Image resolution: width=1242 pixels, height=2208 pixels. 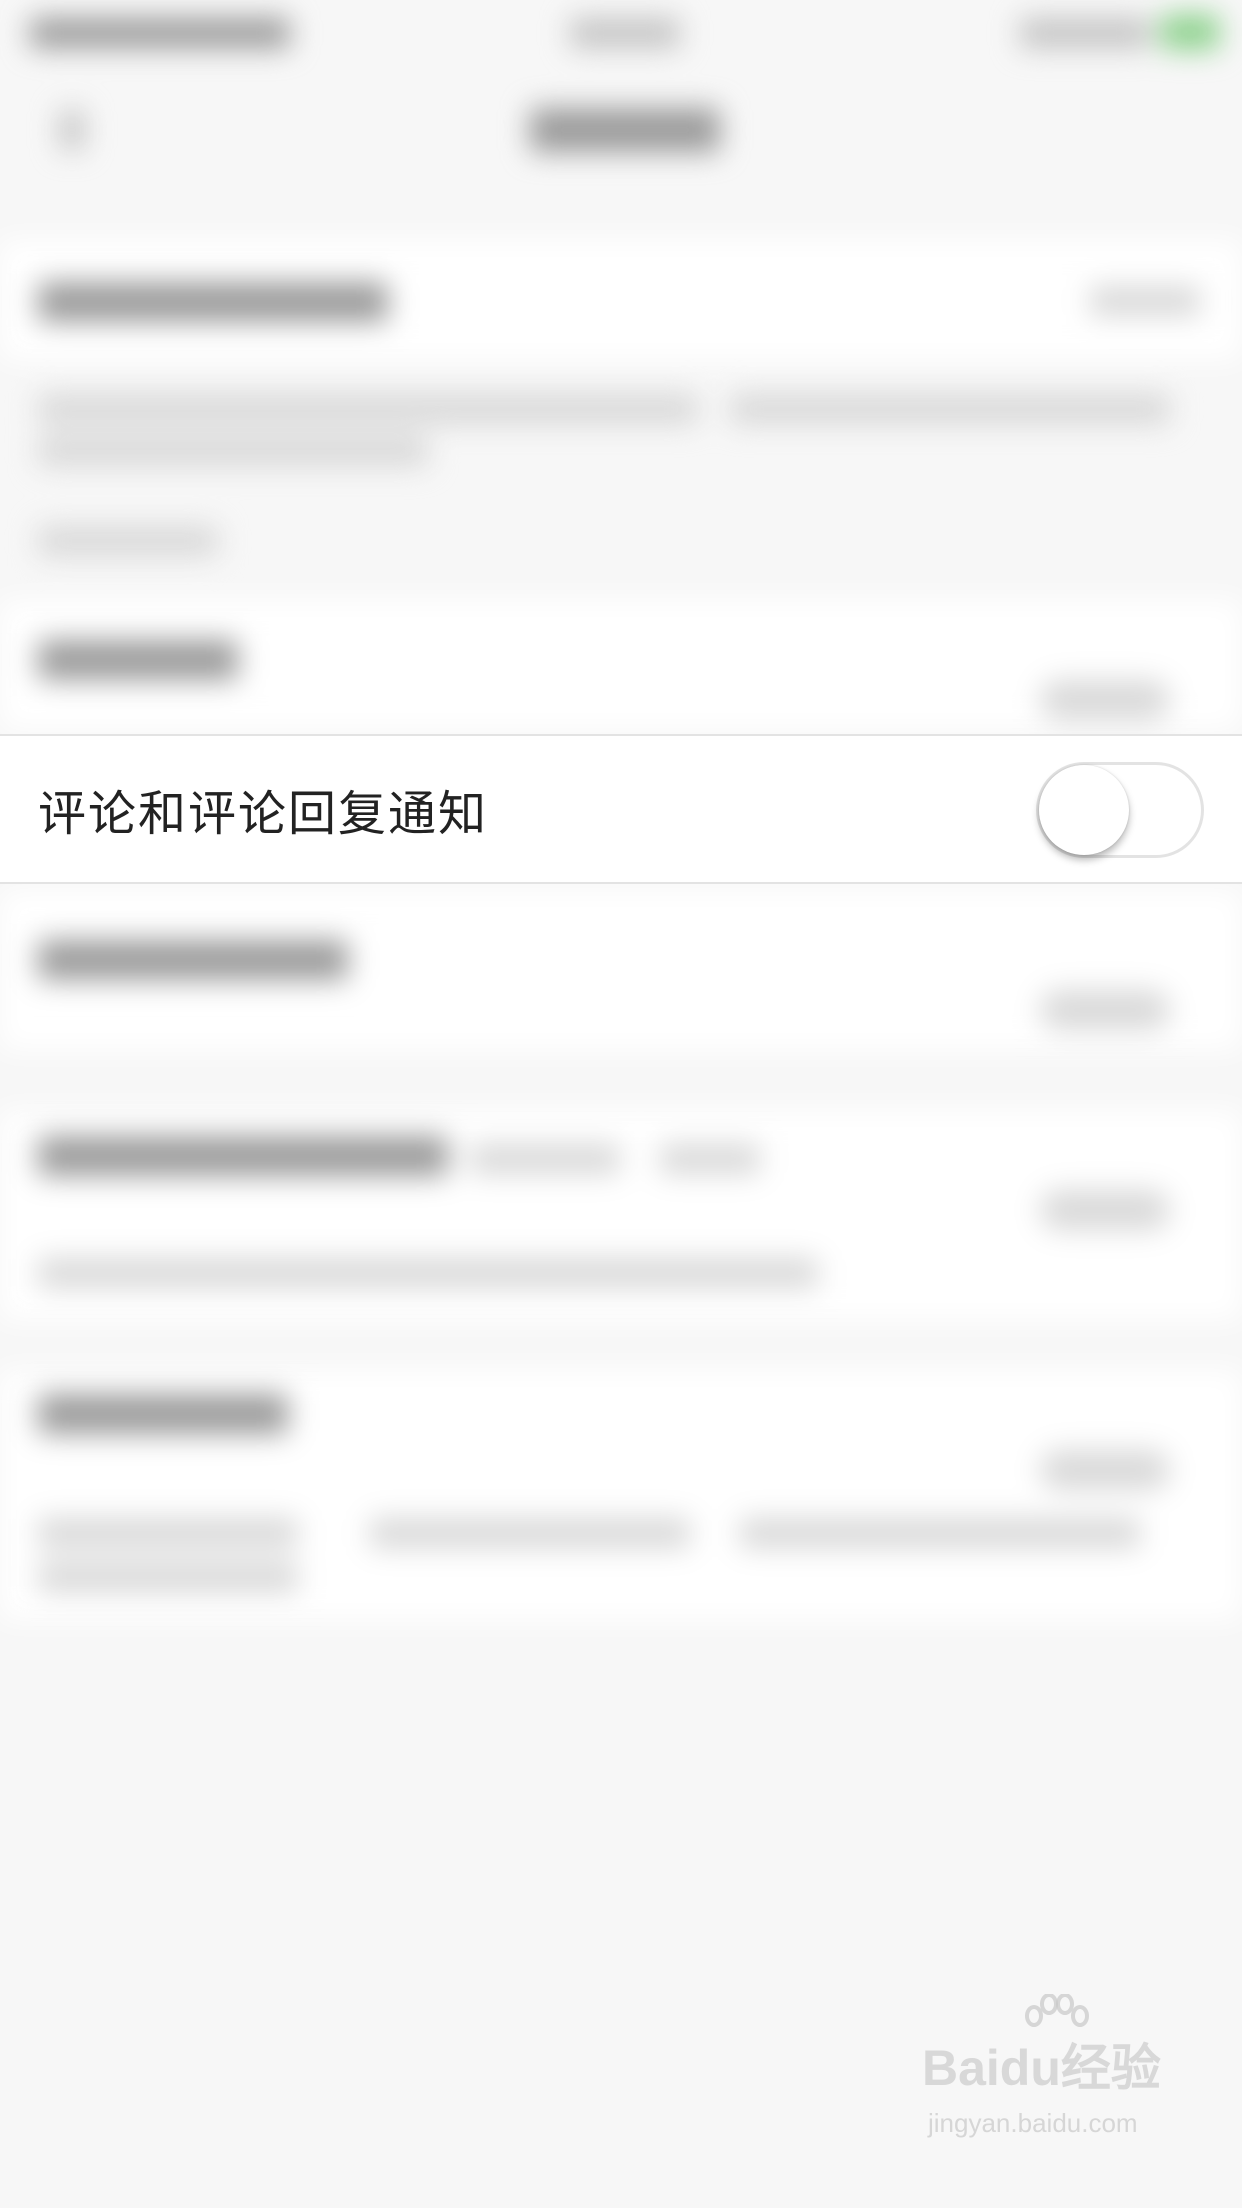 What do you see at coordinates (1190, 32) in the screenshot?
I see `battery-icon` at bounding box center [1190, 32].